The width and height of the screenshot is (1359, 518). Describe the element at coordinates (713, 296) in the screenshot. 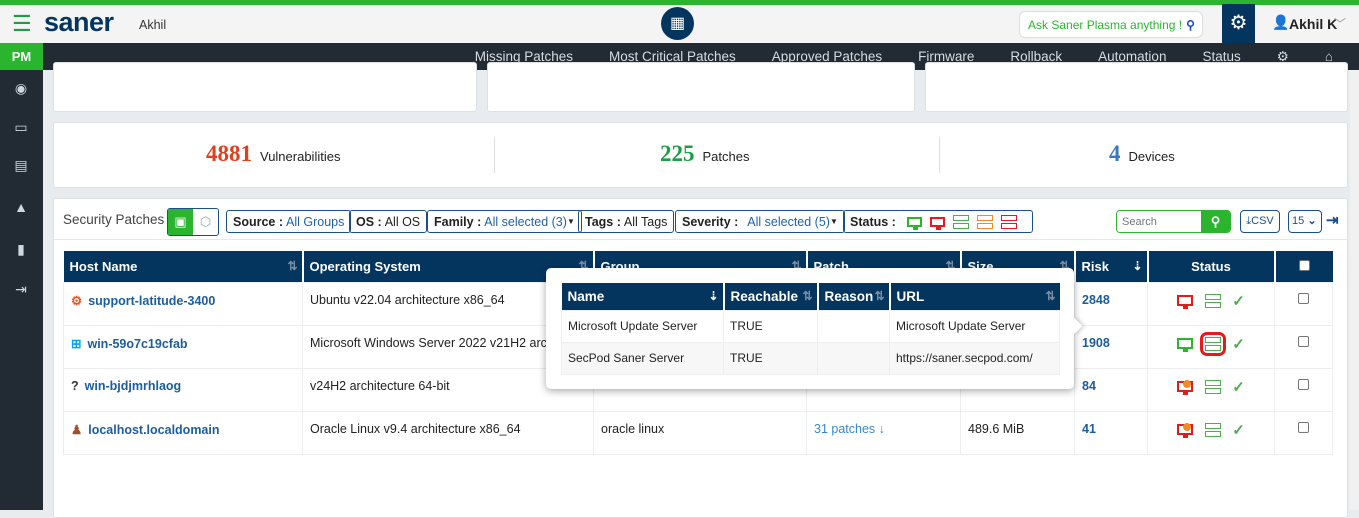

I see `sort-asc-icon: ⇣` at that location.